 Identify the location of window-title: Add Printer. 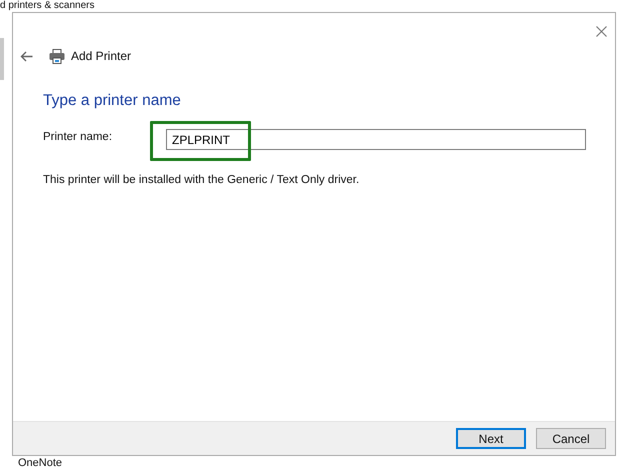
(101, 56).